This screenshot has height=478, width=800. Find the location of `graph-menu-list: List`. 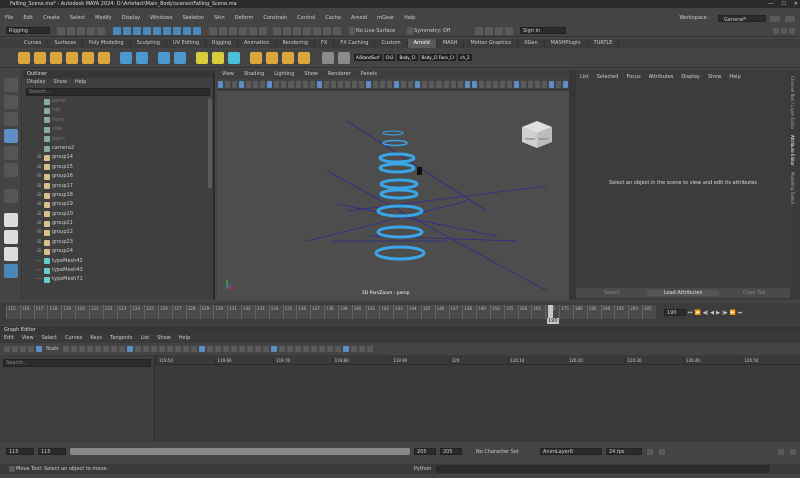

graph-menu-list: List is located at coordinates (144, 338).